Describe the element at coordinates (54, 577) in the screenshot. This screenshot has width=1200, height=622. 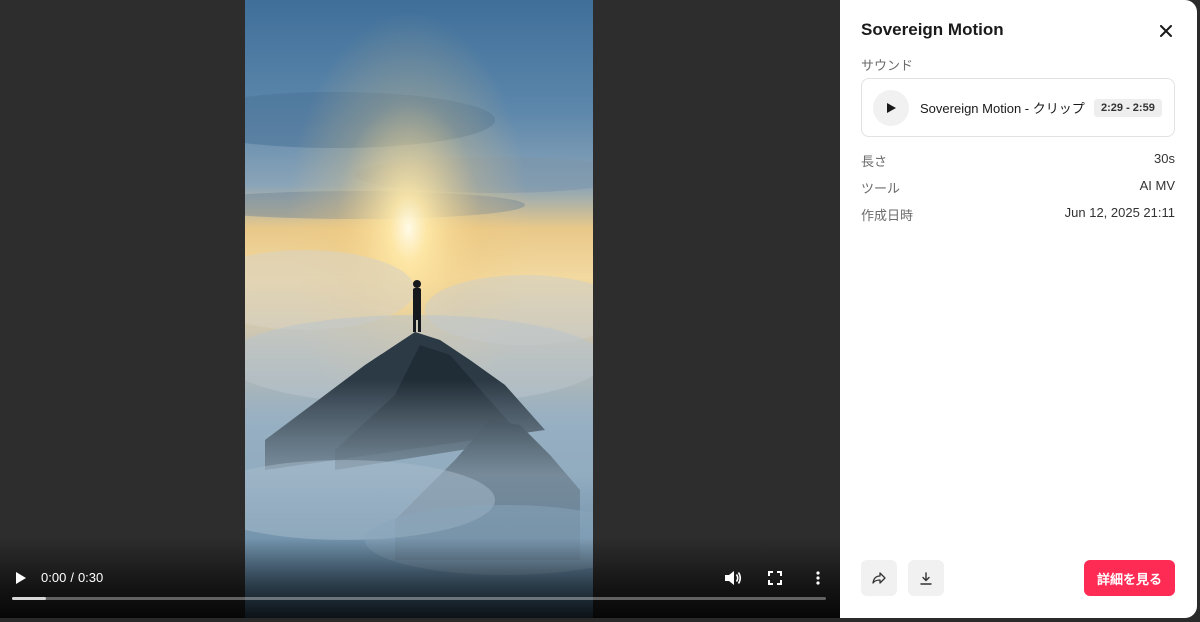
I see `current-time: 0:00` at that location.